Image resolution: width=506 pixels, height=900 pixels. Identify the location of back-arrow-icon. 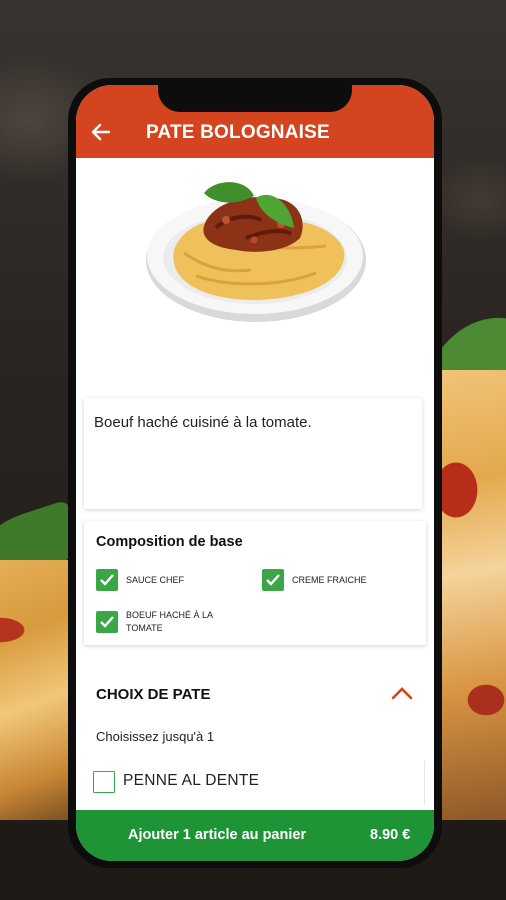
(101, 132).